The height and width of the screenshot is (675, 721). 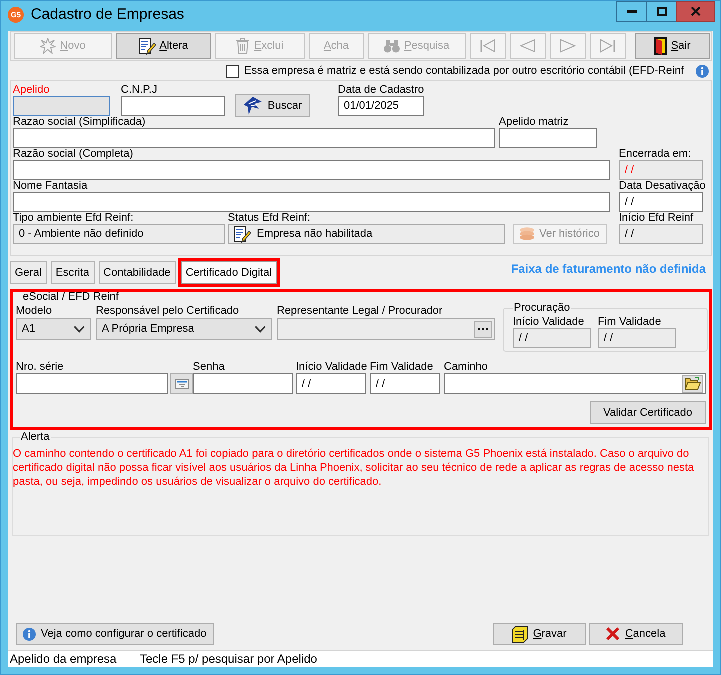 What do you see at coordinates (34, 311) in the screenshot?
I see `field-label: Modelo` at bounding box center [34, 311].